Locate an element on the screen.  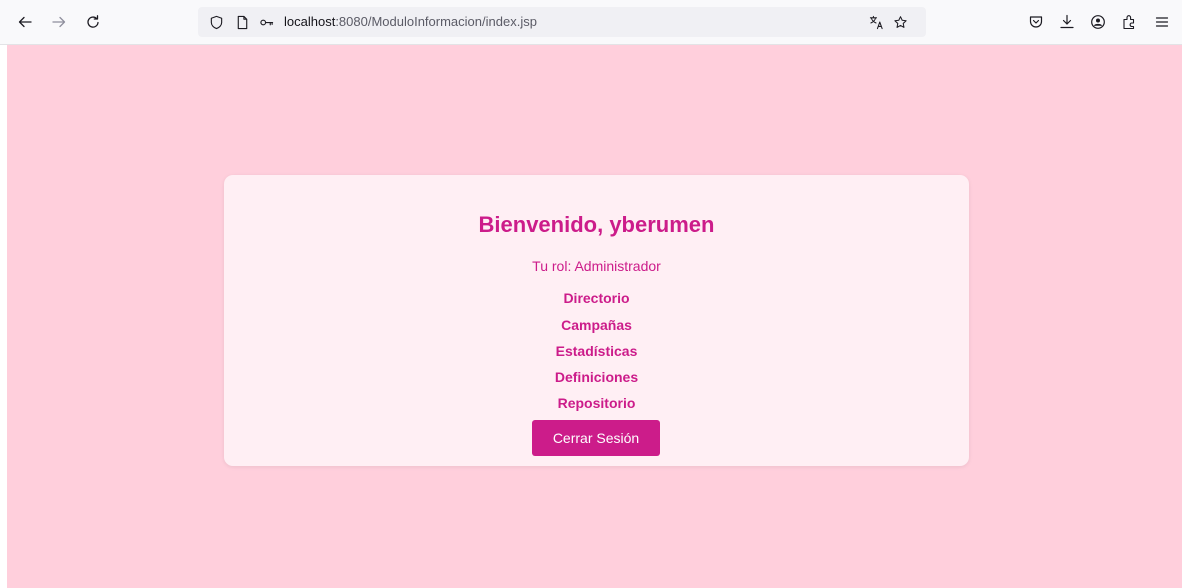
link-campanas: Campañas is located at coordinates (596, 325).